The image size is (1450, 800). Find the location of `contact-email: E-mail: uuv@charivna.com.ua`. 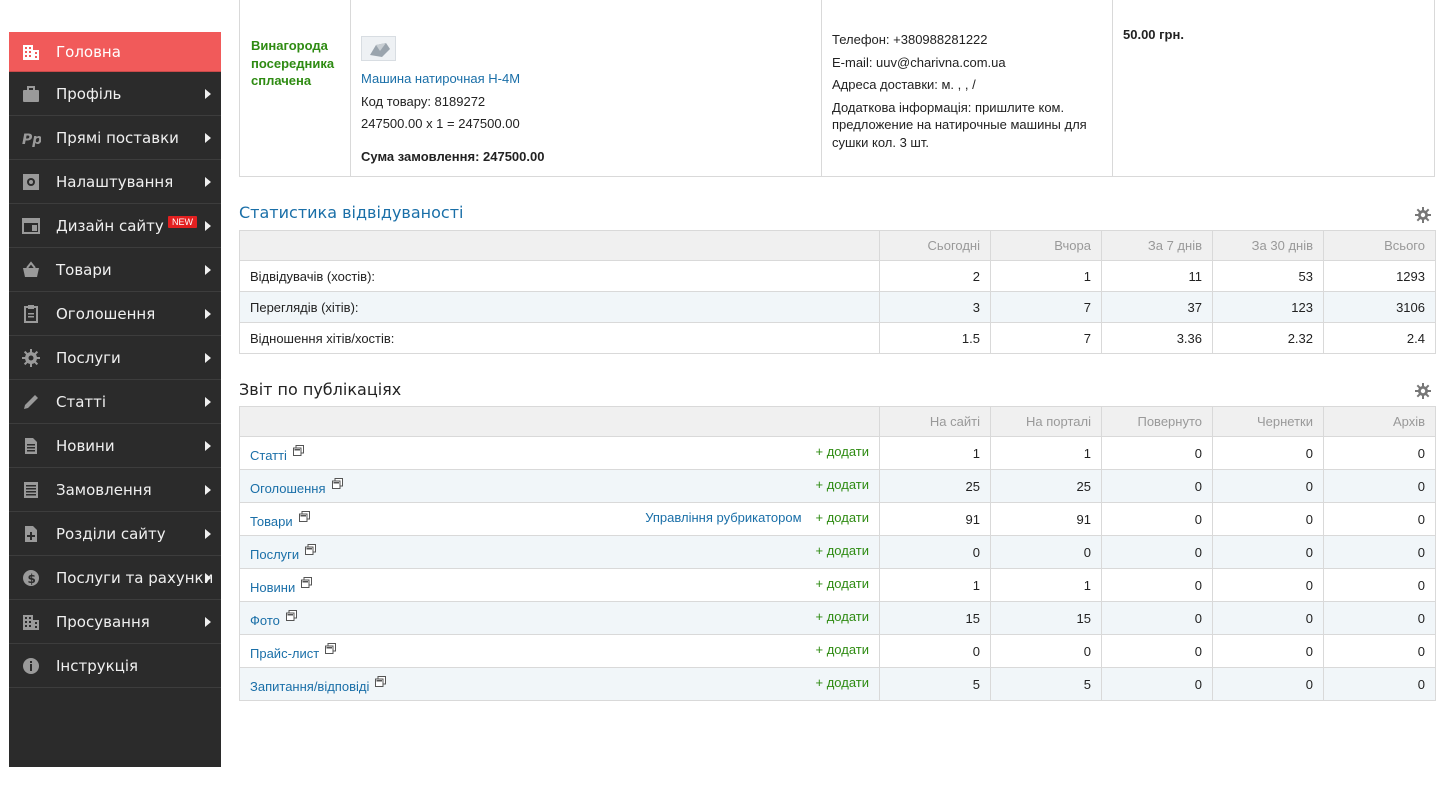

contact-email: E-mail: uuv@charivna.com.ua is located at coordinates (919, 62).